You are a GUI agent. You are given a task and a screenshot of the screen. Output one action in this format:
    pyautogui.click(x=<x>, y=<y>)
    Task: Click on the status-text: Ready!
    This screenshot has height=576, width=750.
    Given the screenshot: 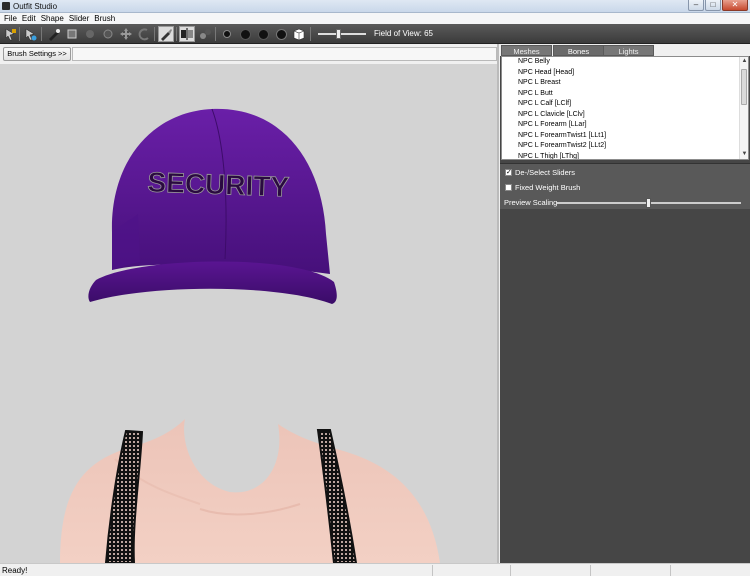 What is the action you would take?
    pyautogui.click(x=15, y=570)
    